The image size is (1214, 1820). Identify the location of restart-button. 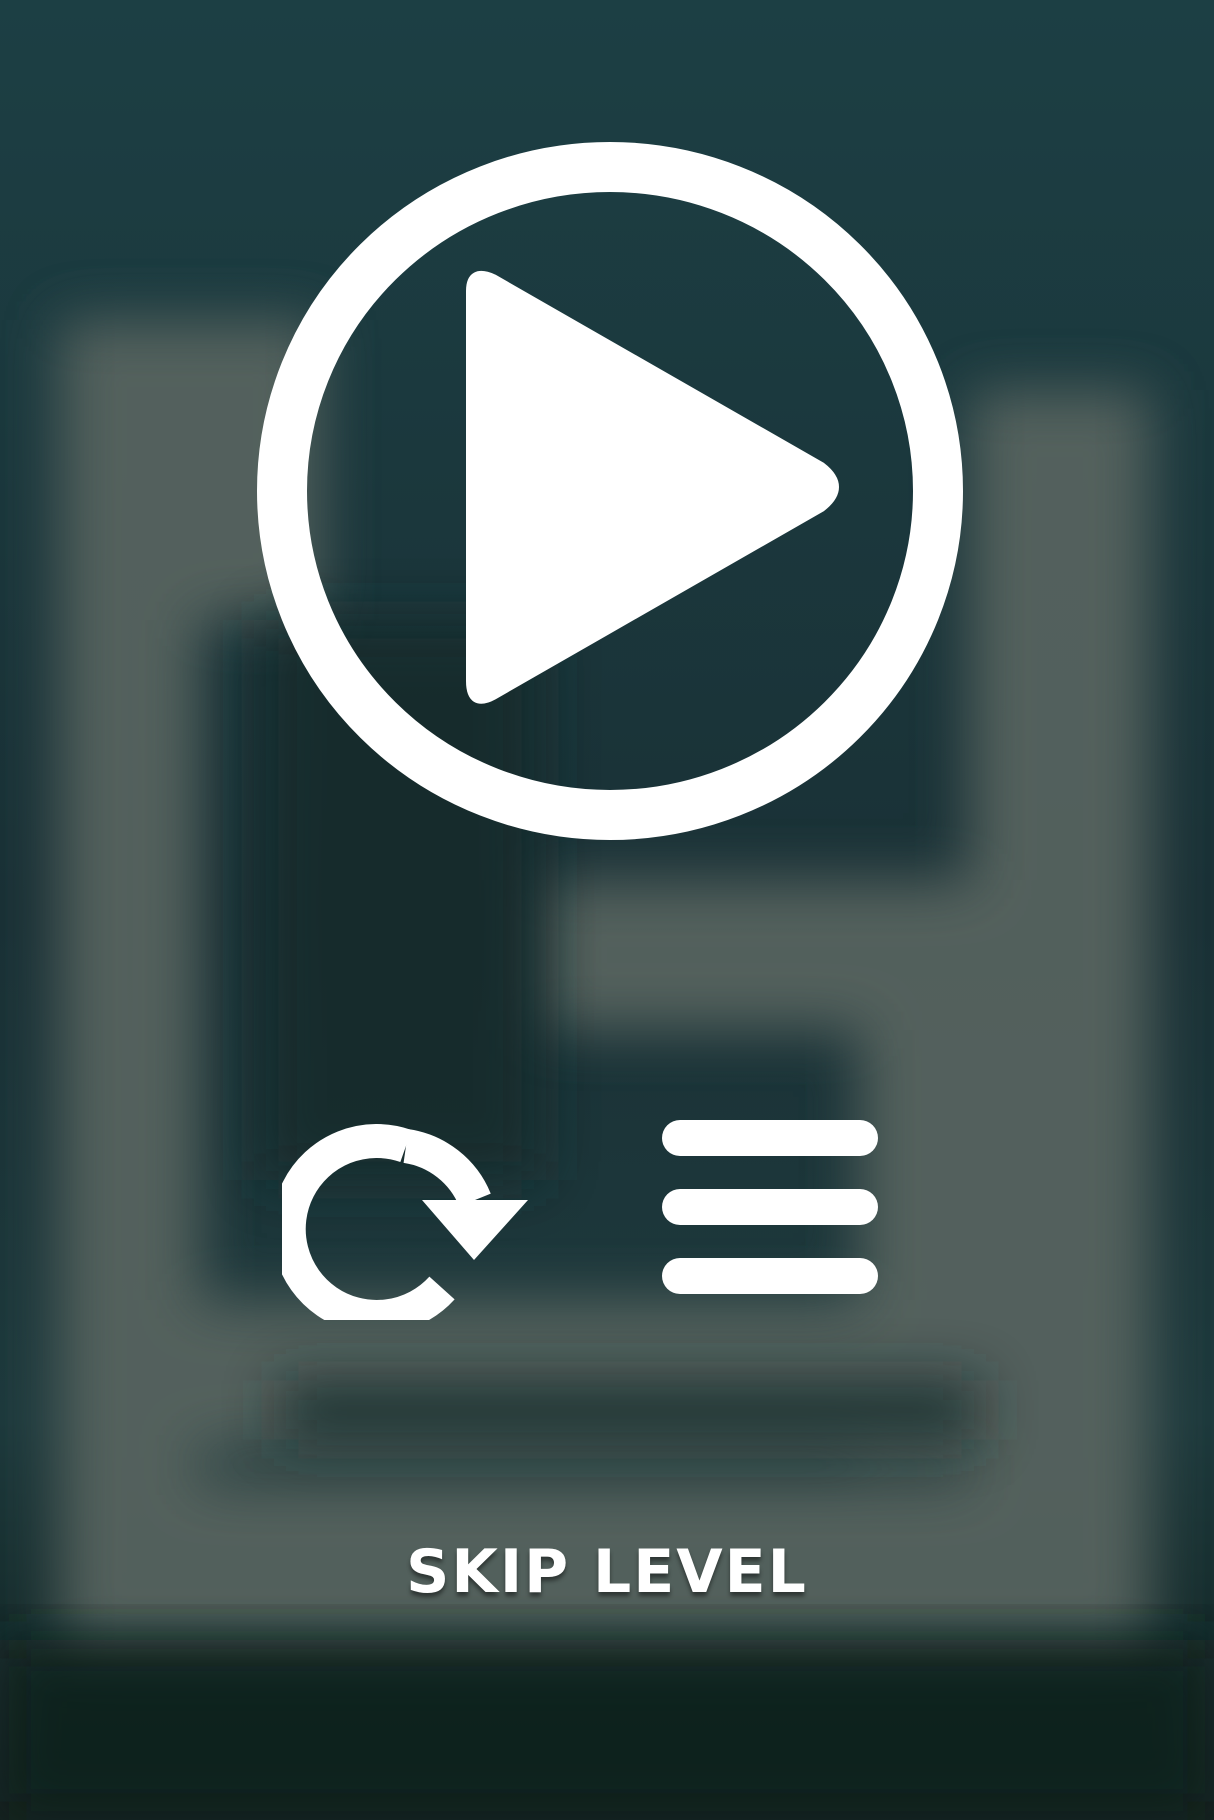
(407, 1210).